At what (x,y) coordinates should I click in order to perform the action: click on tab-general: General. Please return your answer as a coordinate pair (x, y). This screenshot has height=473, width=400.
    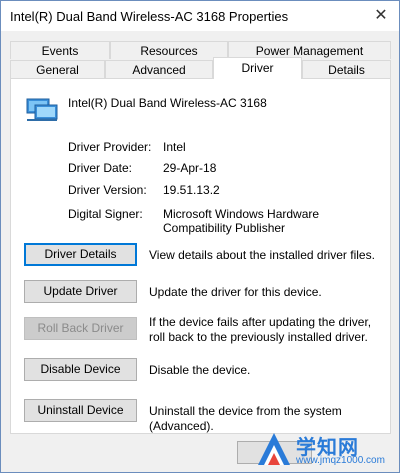
    Looking at the image, I should click on (57, 69).